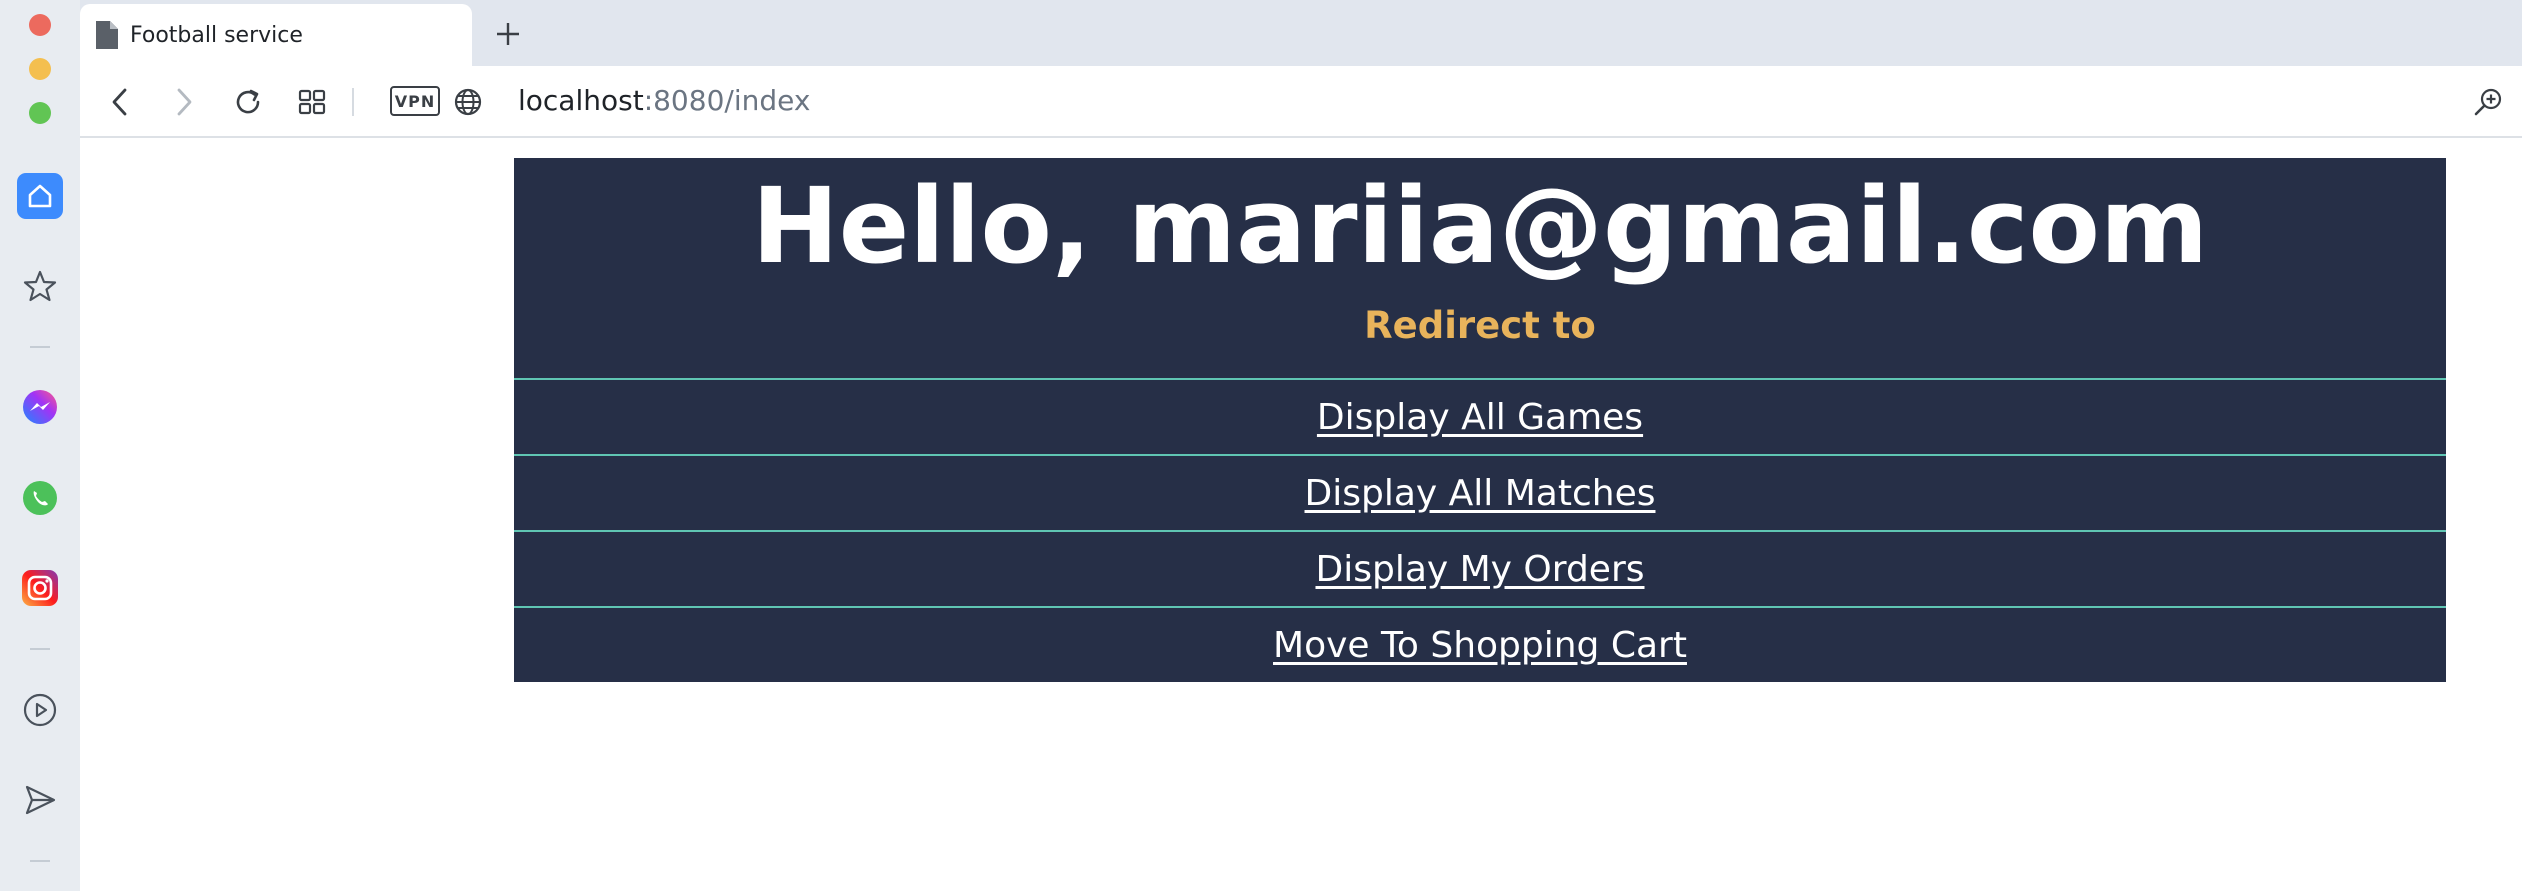 This screenshot has width=2522, height=891. I want to click on vpn-badge: VPN, so click(415, 101).